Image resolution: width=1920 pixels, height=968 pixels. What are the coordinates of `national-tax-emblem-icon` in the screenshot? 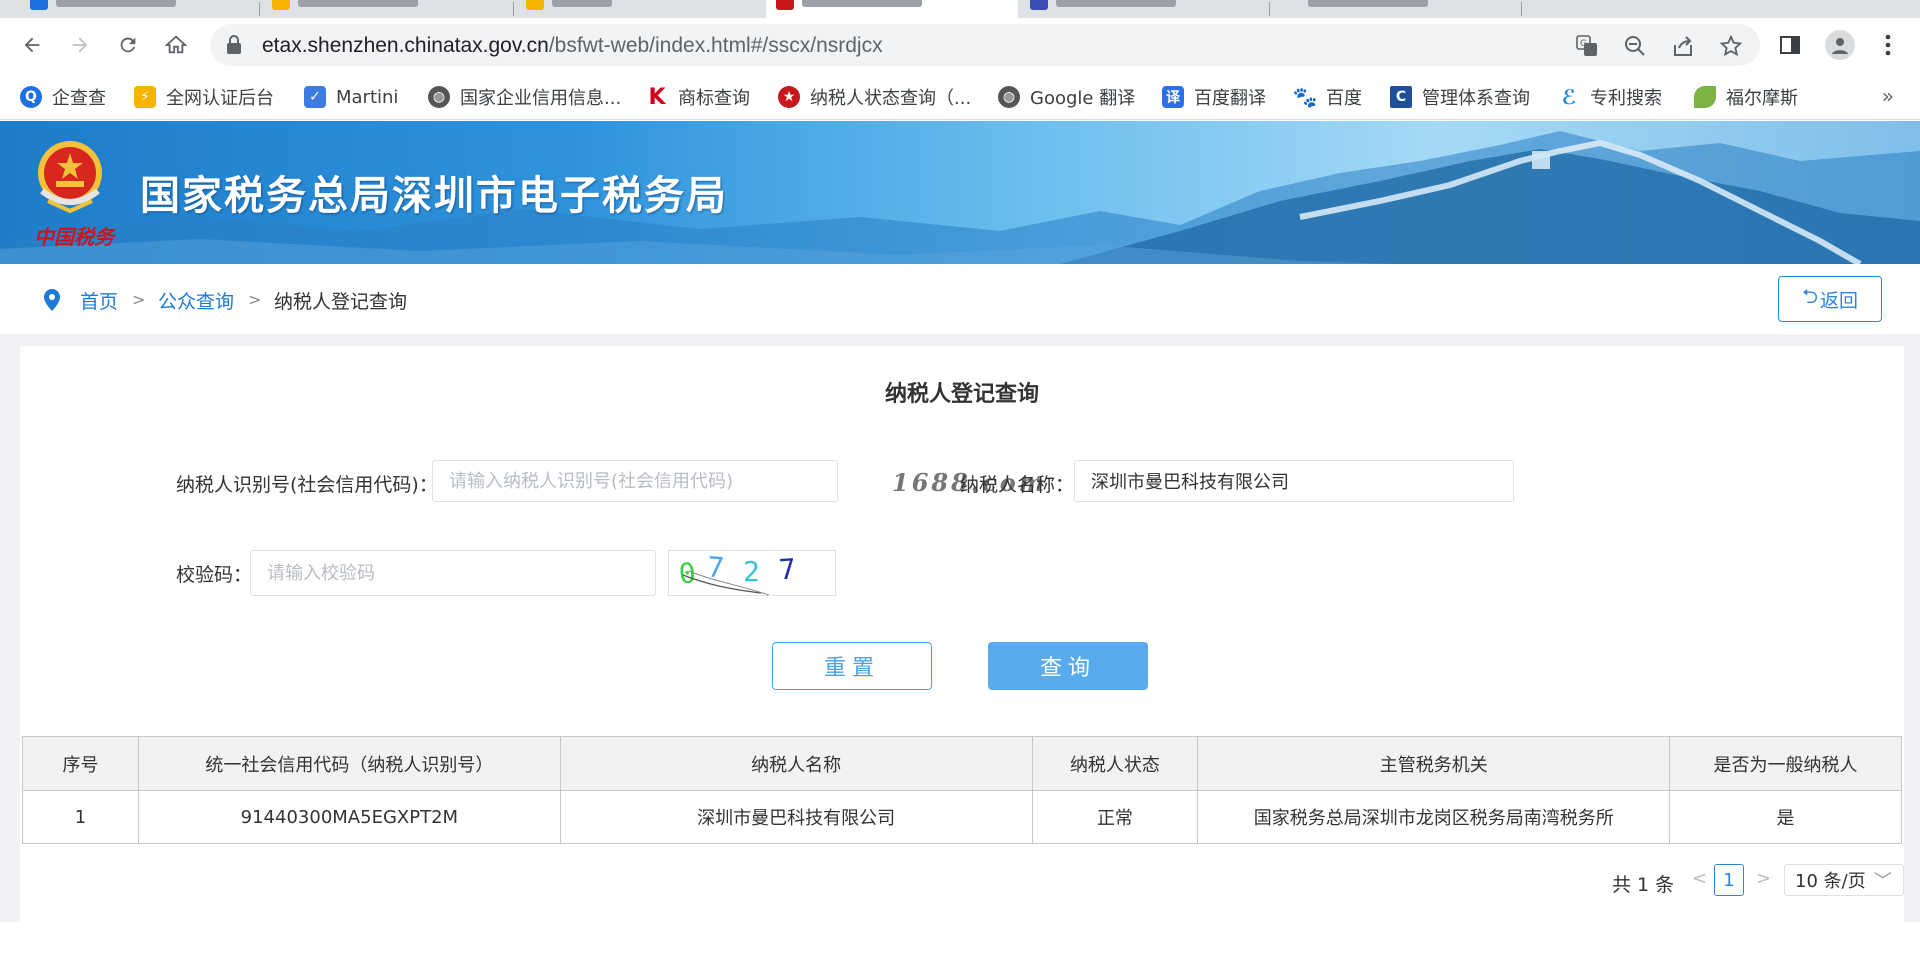 It's located at (70, 177).